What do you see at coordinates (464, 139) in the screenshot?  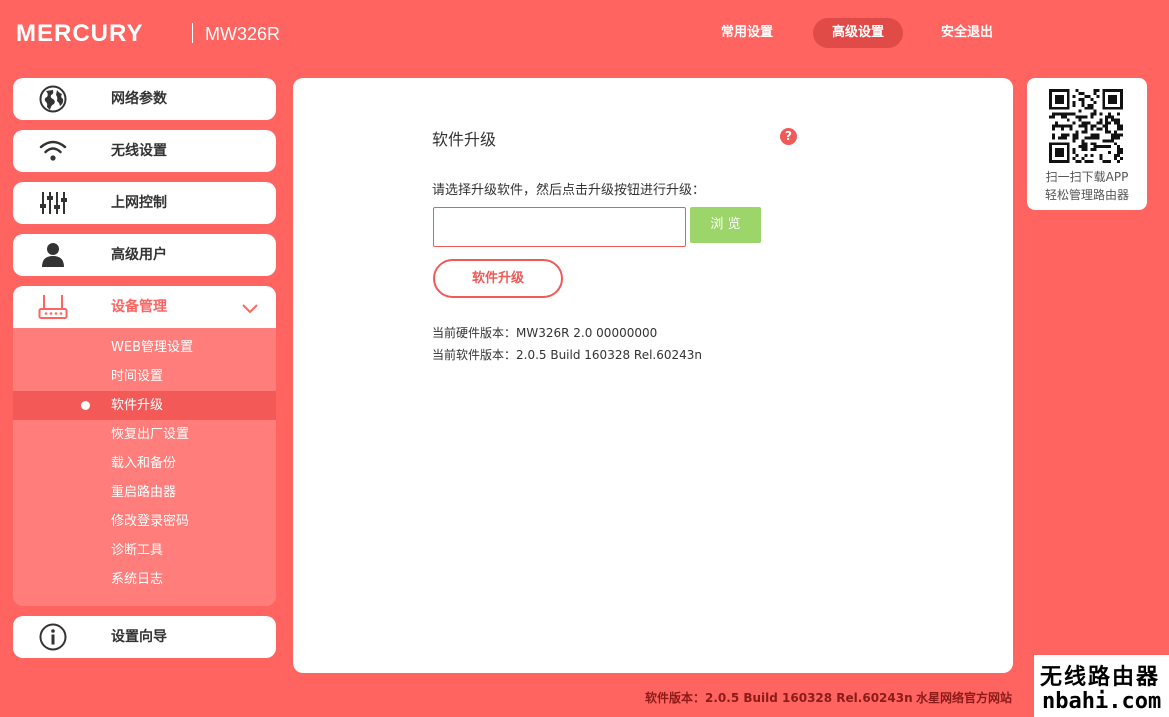 I see `page-title: 软件升级` at bounding box center [464, 139].